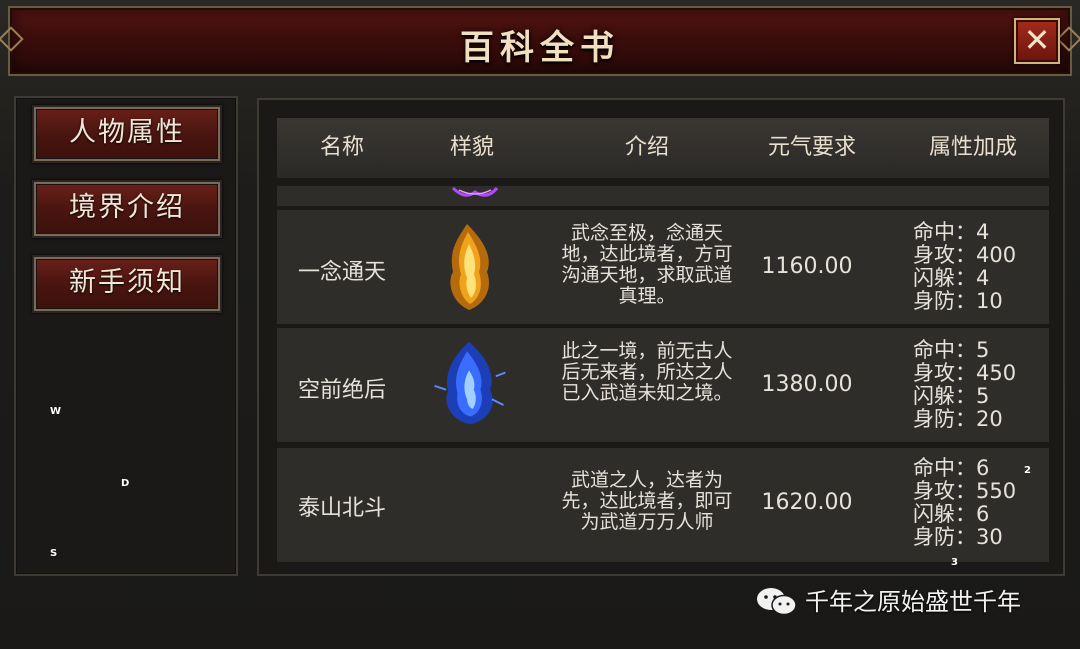 The image size is (1080, 649). What do you see at coordinates (469, 267) in the screenshot?
I see `gold-flame-icon` at bounding box center [469, 267].